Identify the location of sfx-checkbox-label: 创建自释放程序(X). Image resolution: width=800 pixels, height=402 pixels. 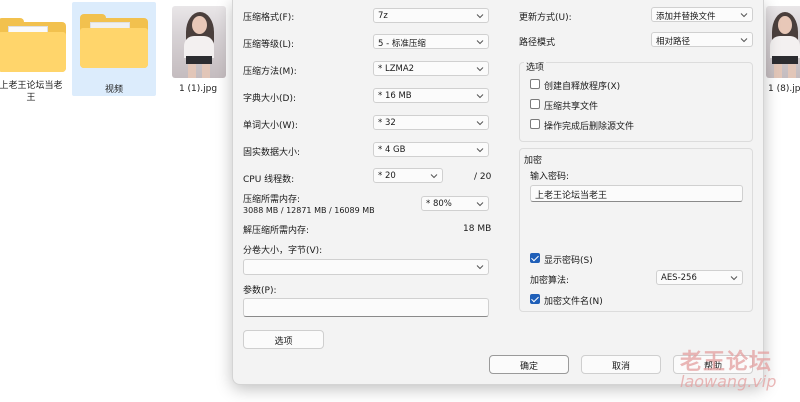
(582, 87).